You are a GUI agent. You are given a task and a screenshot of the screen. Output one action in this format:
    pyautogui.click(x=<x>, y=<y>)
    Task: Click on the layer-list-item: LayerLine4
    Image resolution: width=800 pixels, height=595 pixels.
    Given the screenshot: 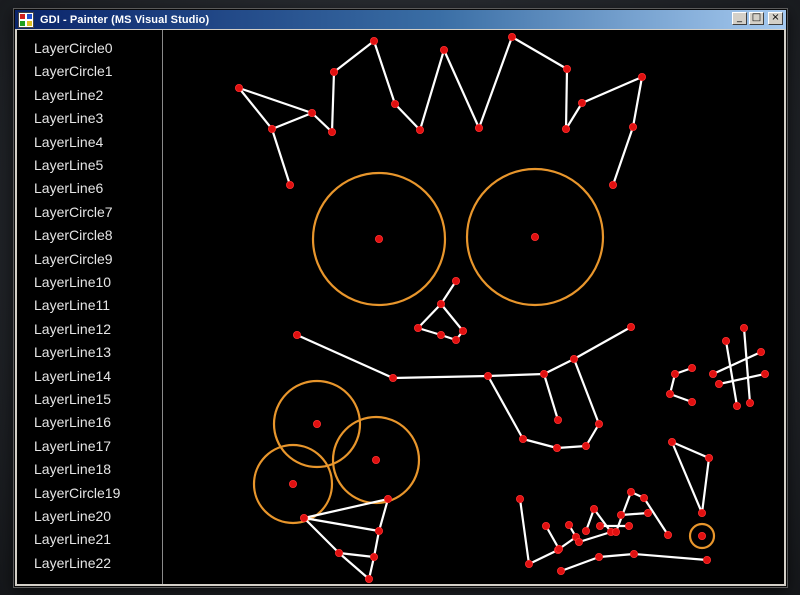 What is the action you would take?
    pyautogui.click(x=68, y=142)
    